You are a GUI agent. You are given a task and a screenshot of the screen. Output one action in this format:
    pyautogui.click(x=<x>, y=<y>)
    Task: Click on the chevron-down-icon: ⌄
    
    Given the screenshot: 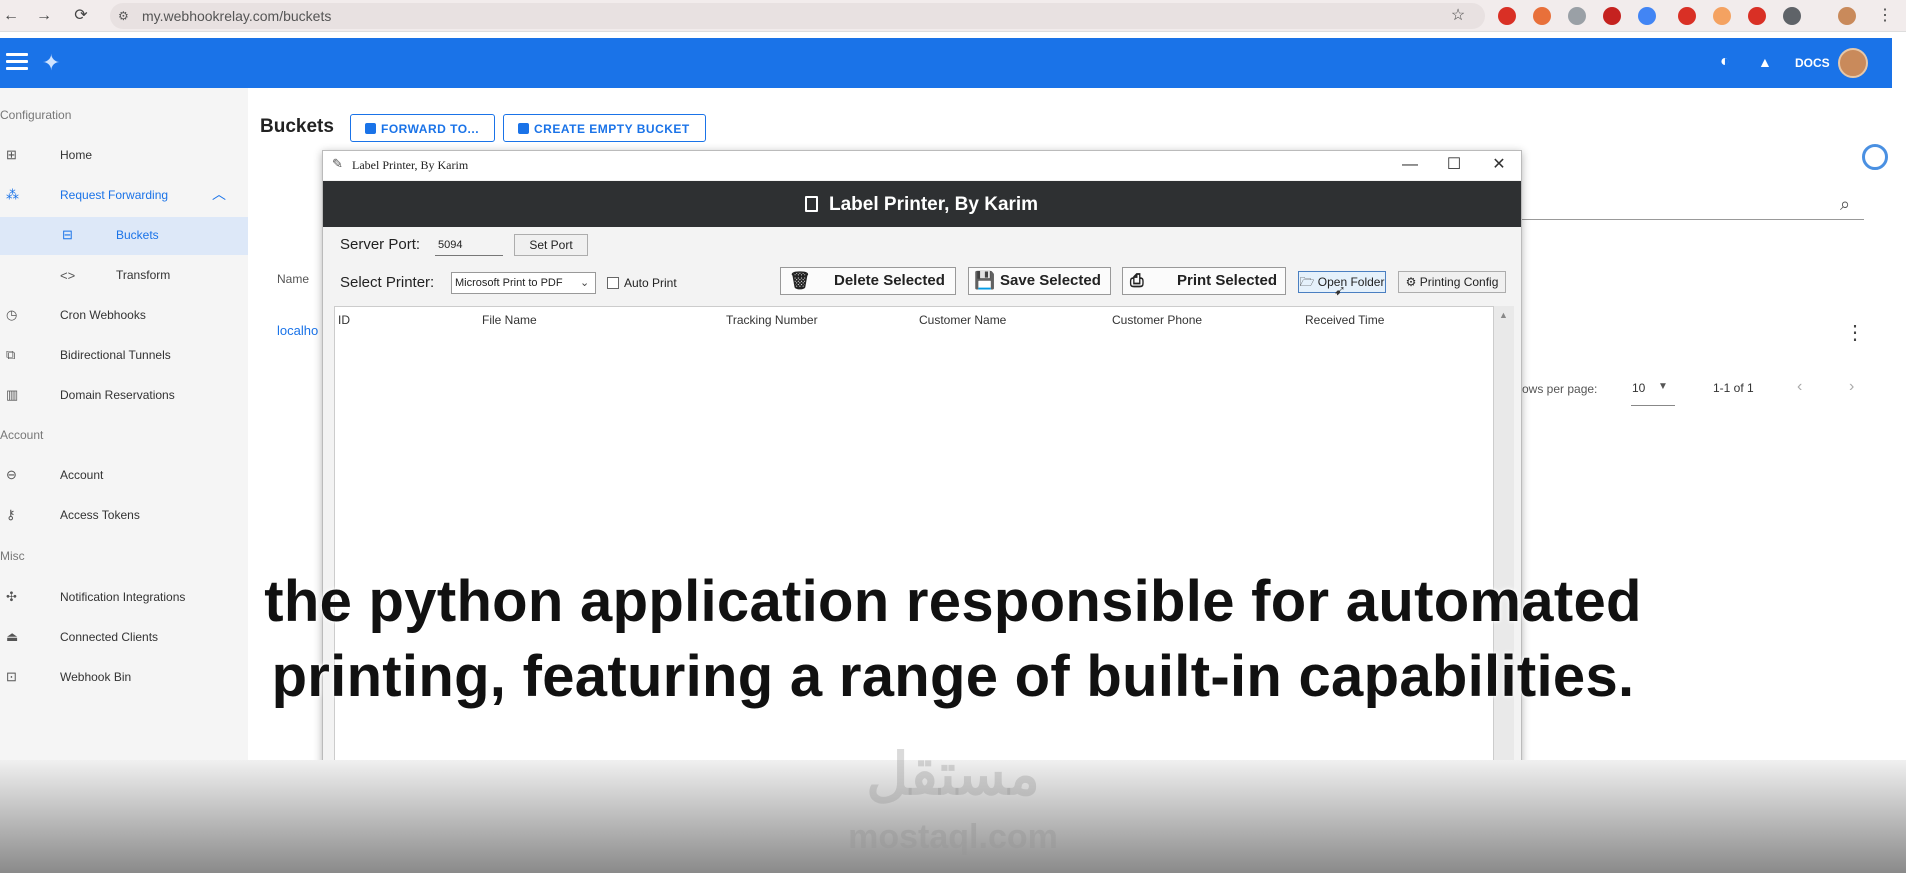 What is the action you would take?
    pyautogui.click(x=584, y=282)
    